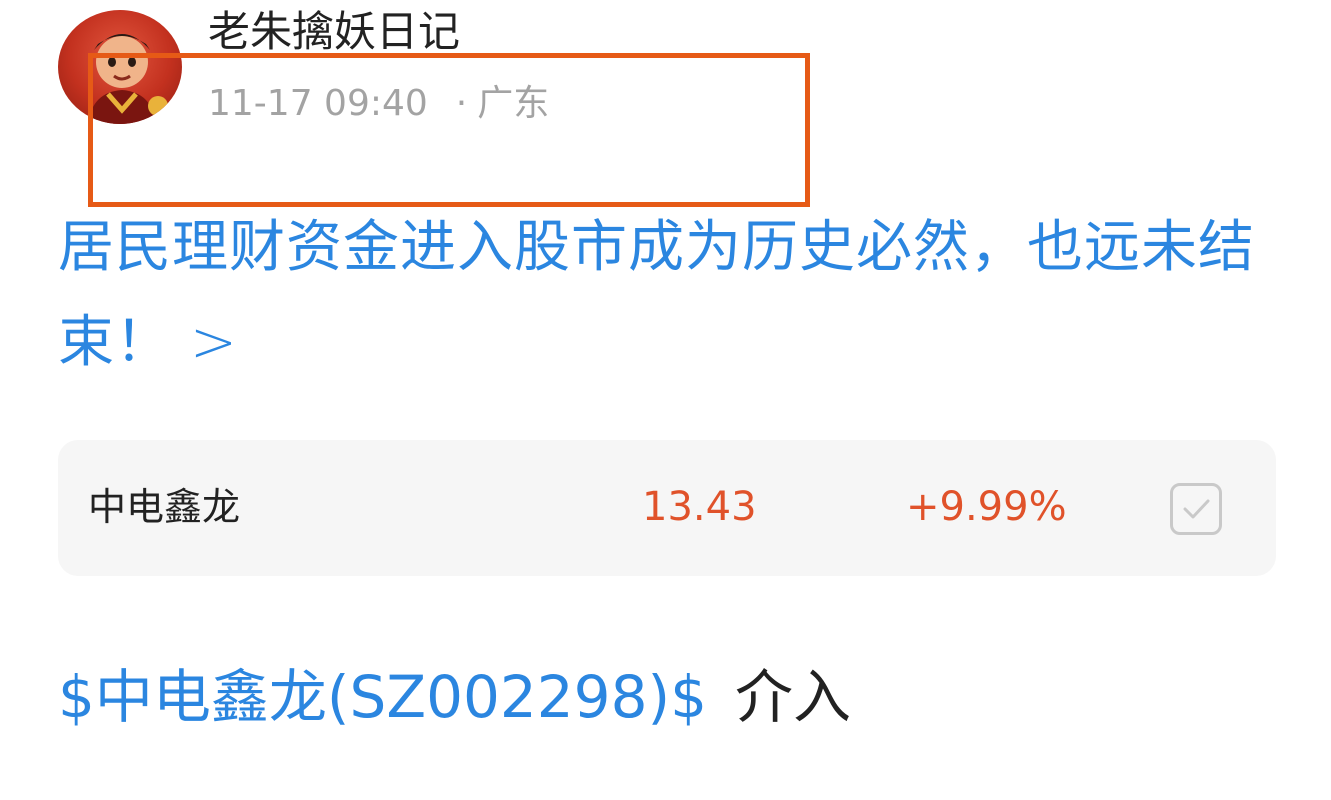 The height and width of the screenshot is (800, 1331). What do you see at coordinates (699, 507) in the screenshot?
I see `stock-price: 13.43` at bounding box center [699, 507].